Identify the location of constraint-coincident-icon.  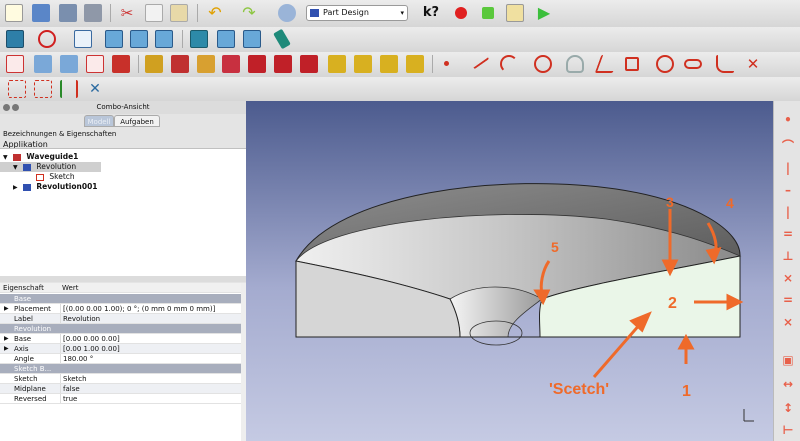
(17, 89).